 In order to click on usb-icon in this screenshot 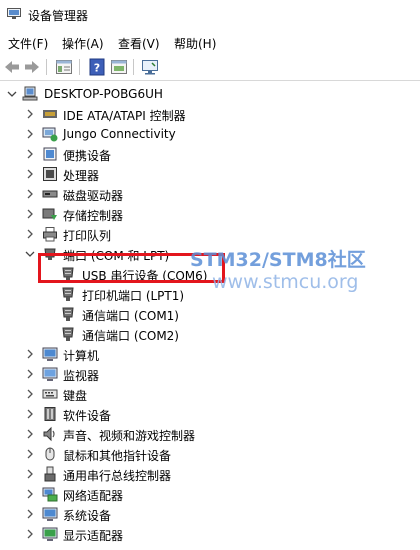, I will do `click(50, 474)`.